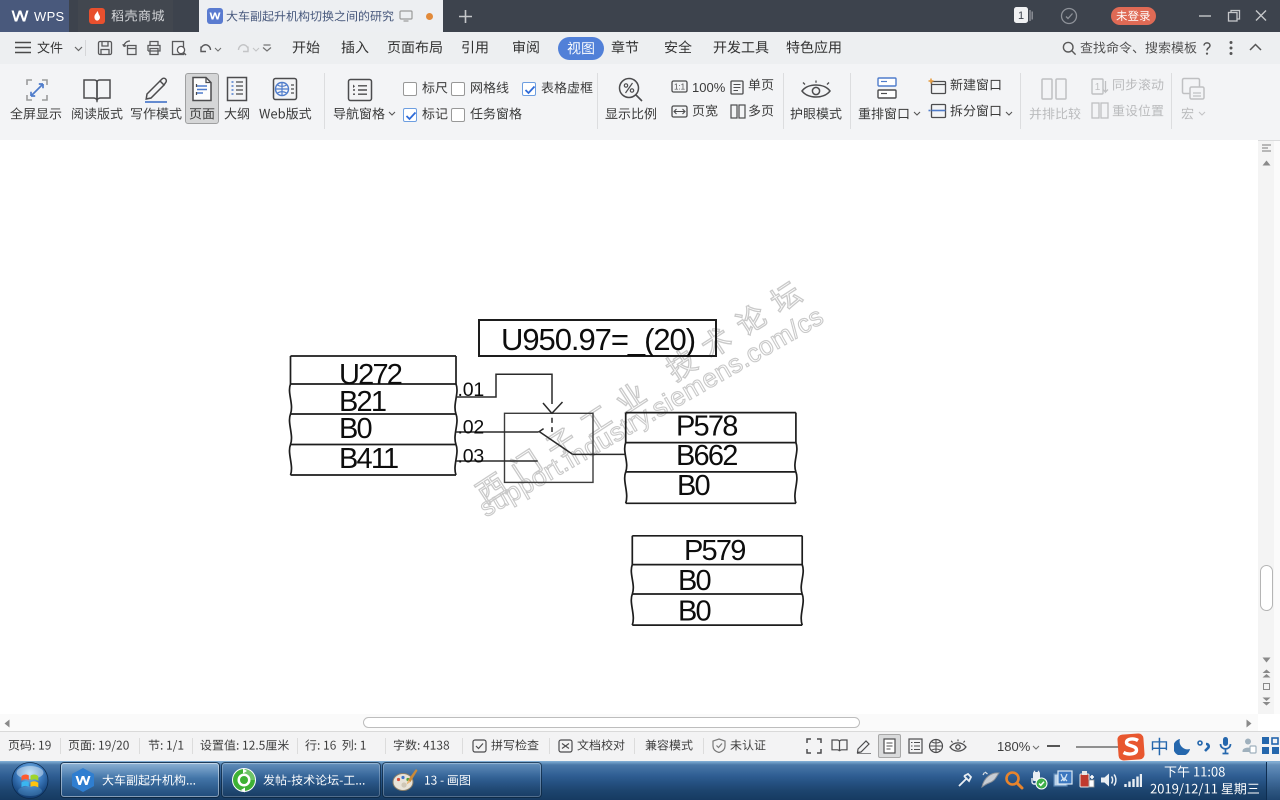 The width and height of the screenshot is (1280, 800). What do you see at coordinates (714, 551) in the screenshot?
I see `svg-text: P579` at bounding box center [714, 551].